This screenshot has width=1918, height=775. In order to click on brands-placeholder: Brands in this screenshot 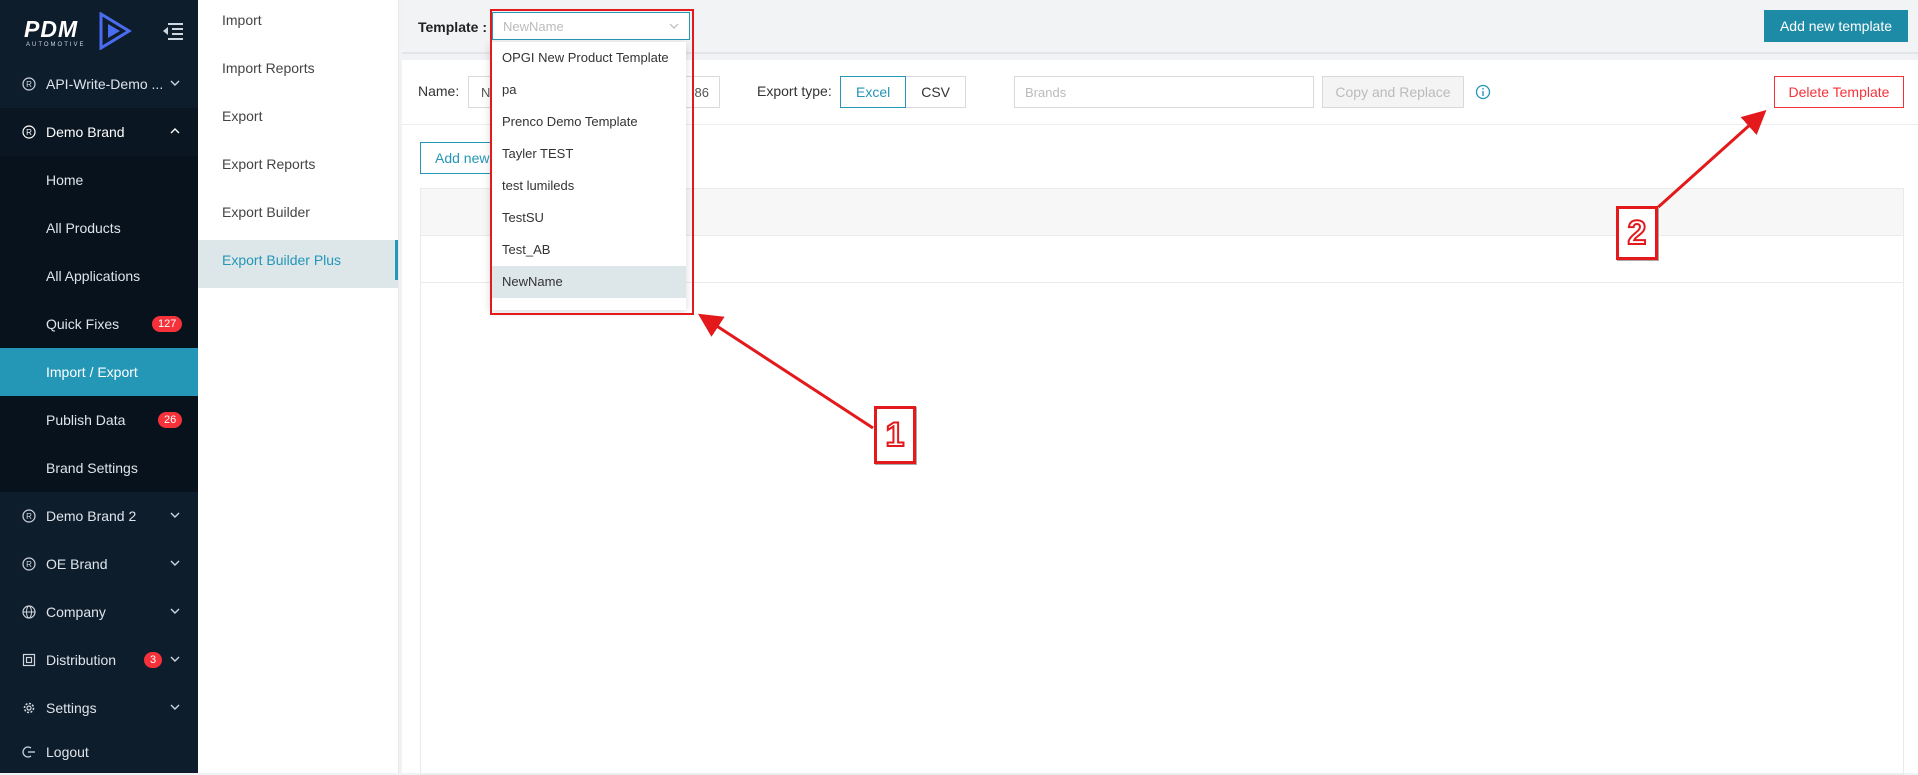, I will do `click(1046, 92)`.